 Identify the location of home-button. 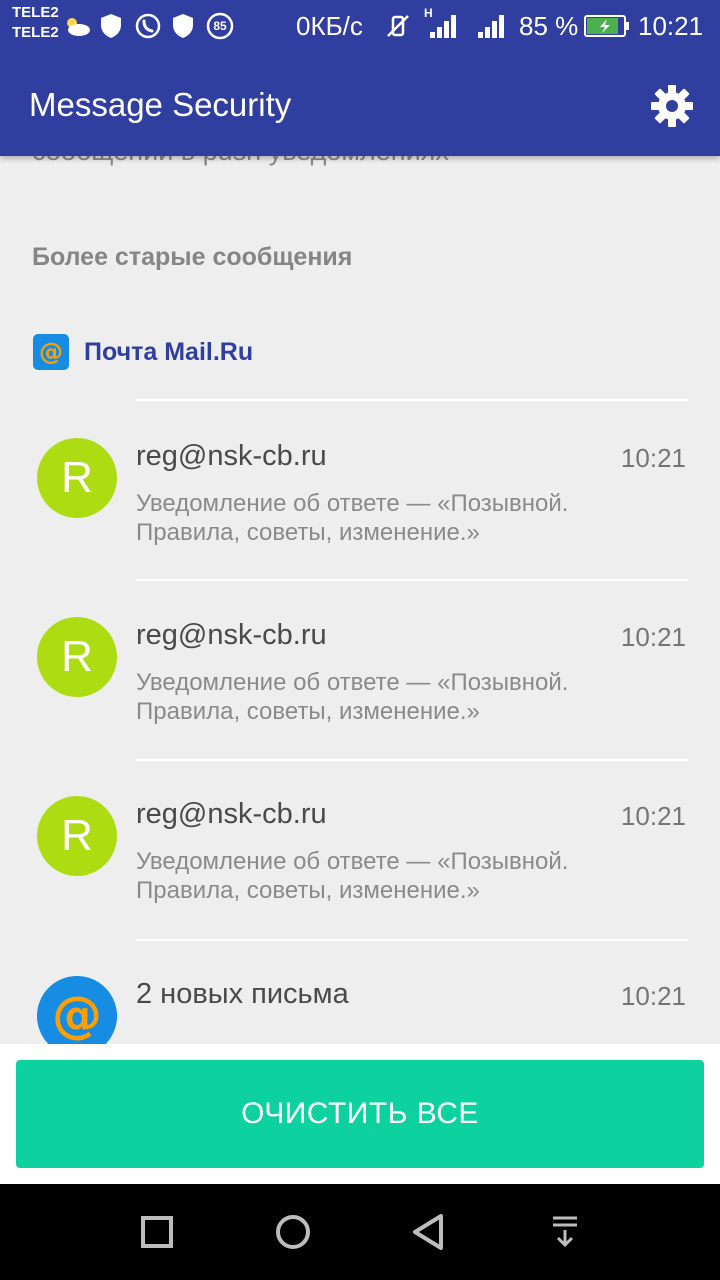
(293, 1232).